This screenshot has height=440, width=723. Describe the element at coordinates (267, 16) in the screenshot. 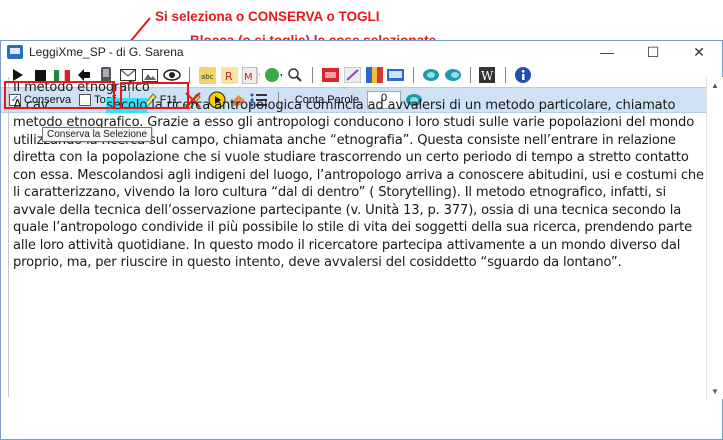

I see `annotation-conserva-togli: Si seleziona o CONSERVA o TOGLI` at that location.